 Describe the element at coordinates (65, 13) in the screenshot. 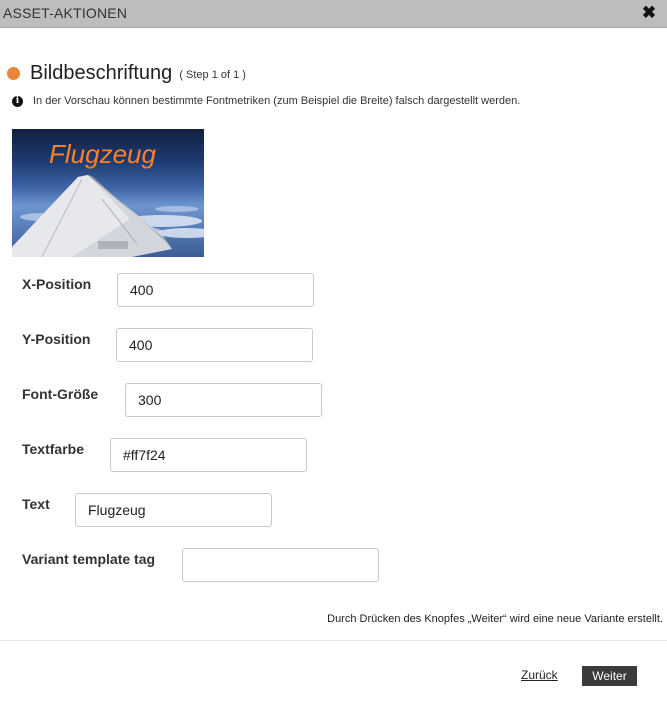

I see `dialog-title: ASSET-AKTIONEN` at that location.